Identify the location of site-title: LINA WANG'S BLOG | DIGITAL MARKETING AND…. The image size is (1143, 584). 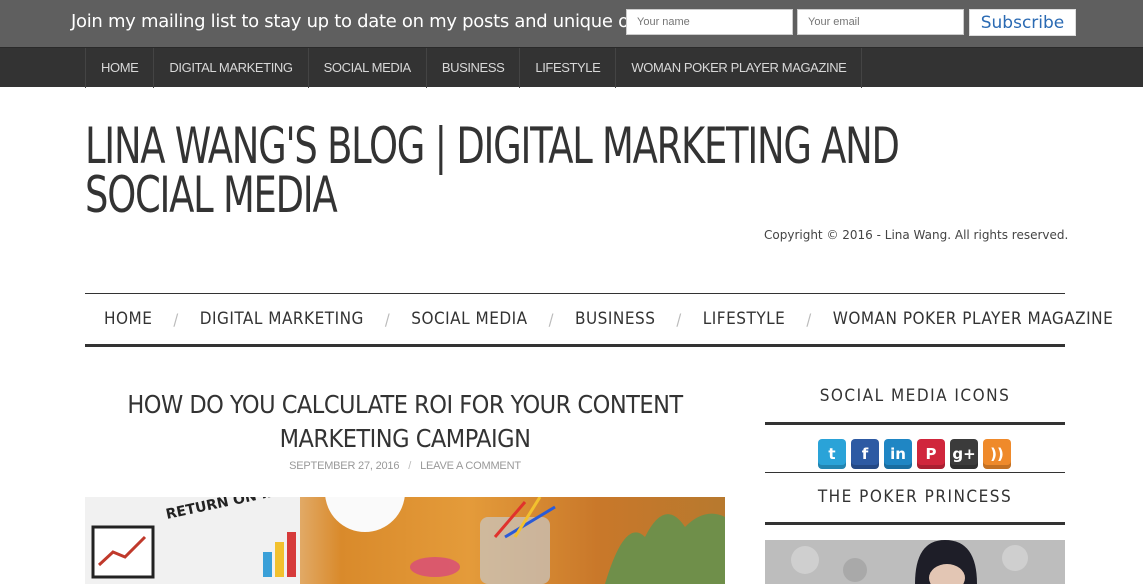
(536, 170).